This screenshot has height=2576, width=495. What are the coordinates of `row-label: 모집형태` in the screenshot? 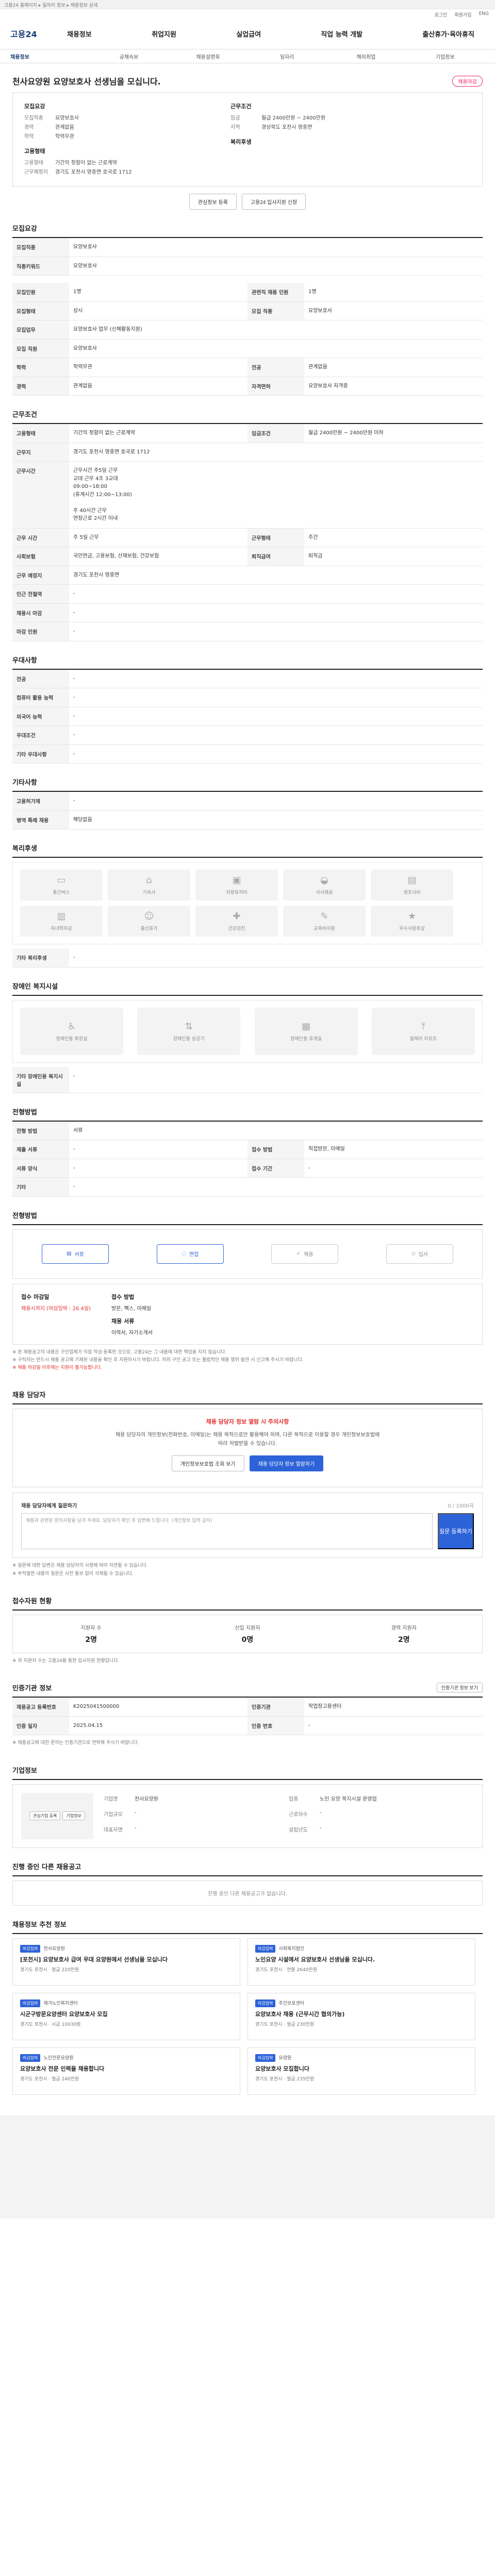 It's located at (40, 310).